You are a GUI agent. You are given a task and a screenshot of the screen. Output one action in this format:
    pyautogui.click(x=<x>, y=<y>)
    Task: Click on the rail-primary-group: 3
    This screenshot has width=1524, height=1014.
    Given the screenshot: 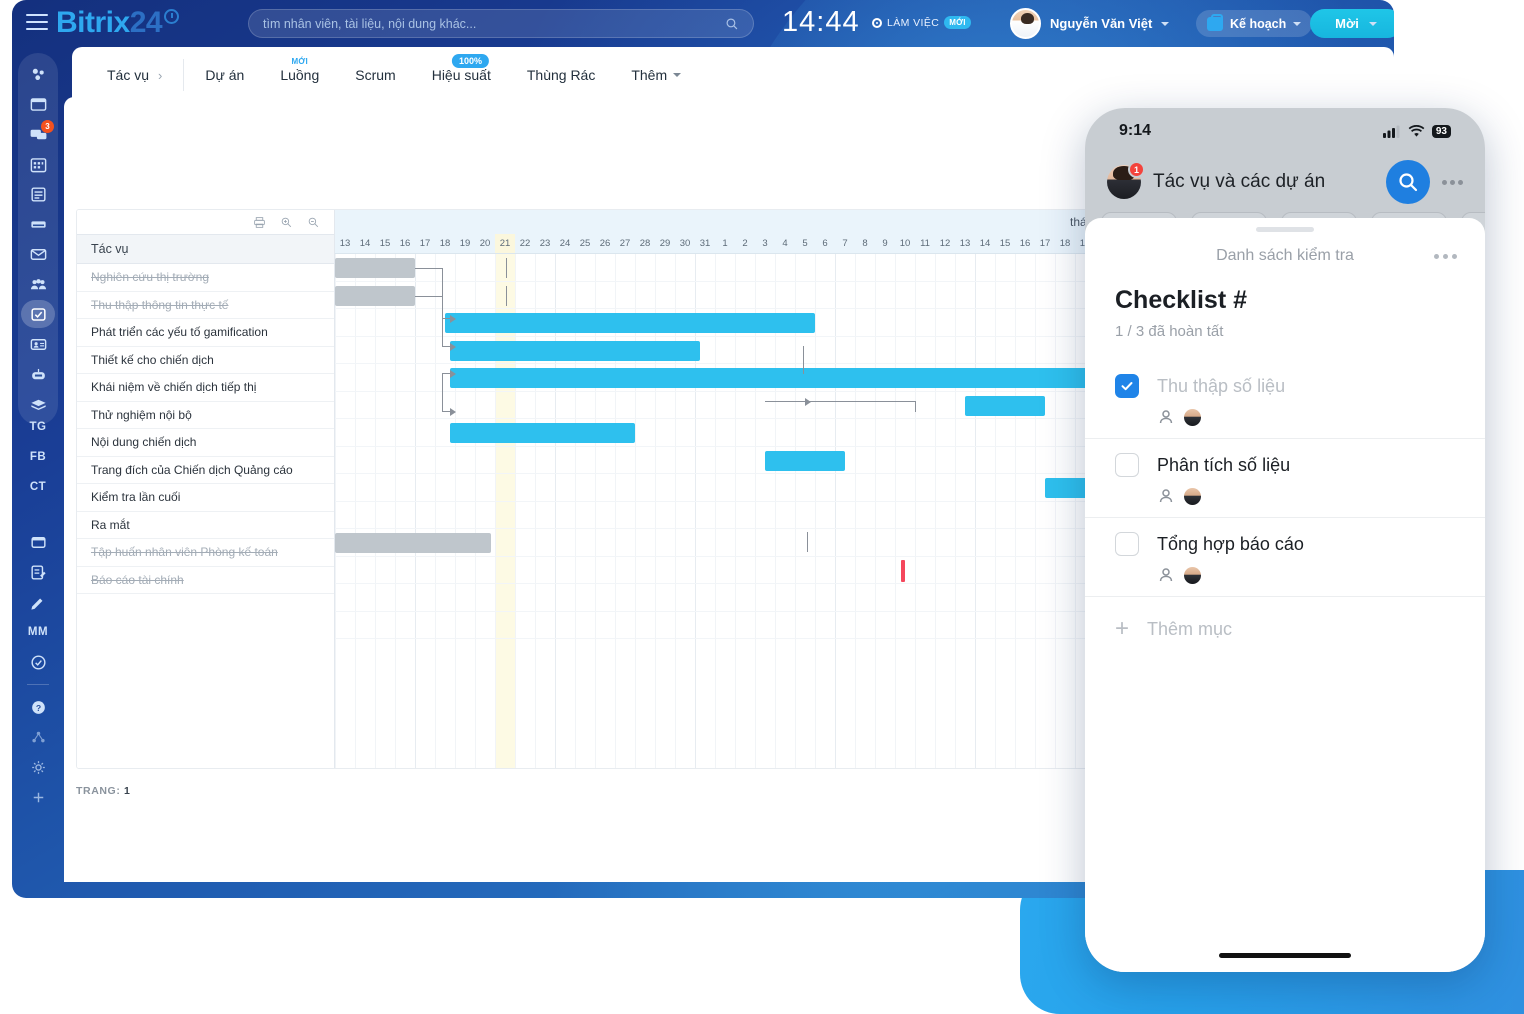 What is the action you would take?
    pyautogui.click(x=38, y=239)
    